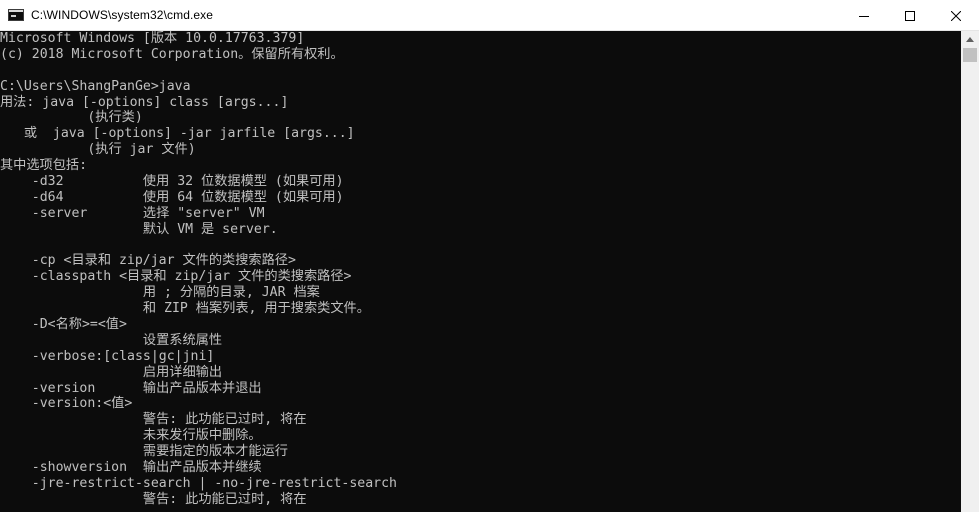  What do you see at coordinates (66, 404) in the screenshot?
I see `console-line: -version:<值>` at bounding box center [66, 404].